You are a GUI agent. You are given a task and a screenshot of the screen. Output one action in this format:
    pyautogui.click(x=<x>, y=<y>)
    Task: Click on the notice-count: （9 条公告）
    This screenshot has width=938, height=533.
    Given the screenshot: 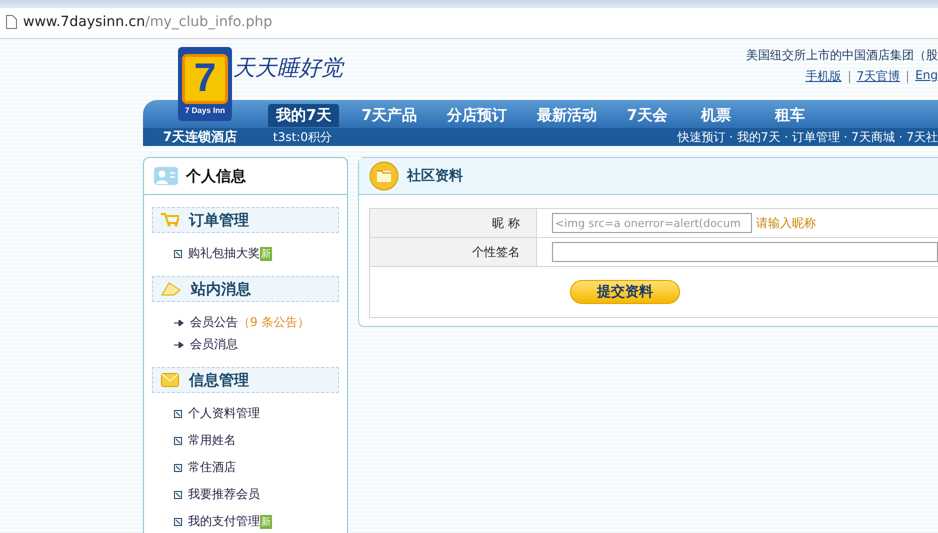 What is the action you would take?
    pyautogui.click(x=274, y=322)
    